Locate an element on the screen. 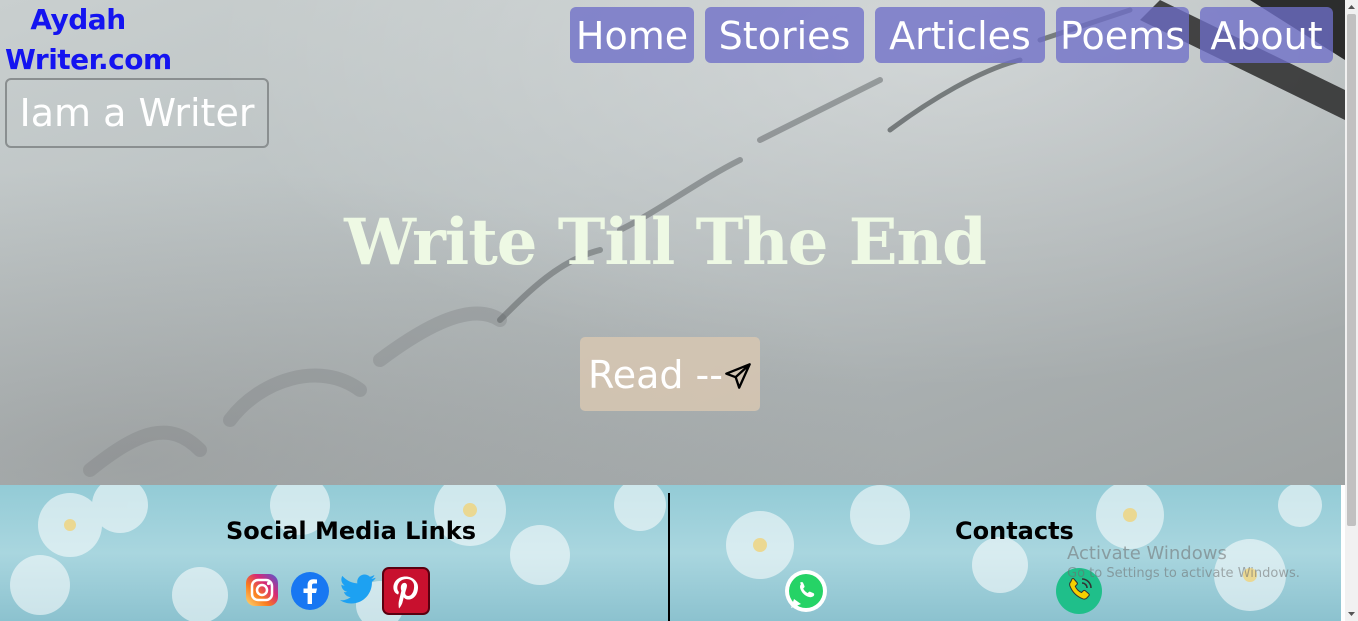  twitter-icon is located at coordinates (358, 590).